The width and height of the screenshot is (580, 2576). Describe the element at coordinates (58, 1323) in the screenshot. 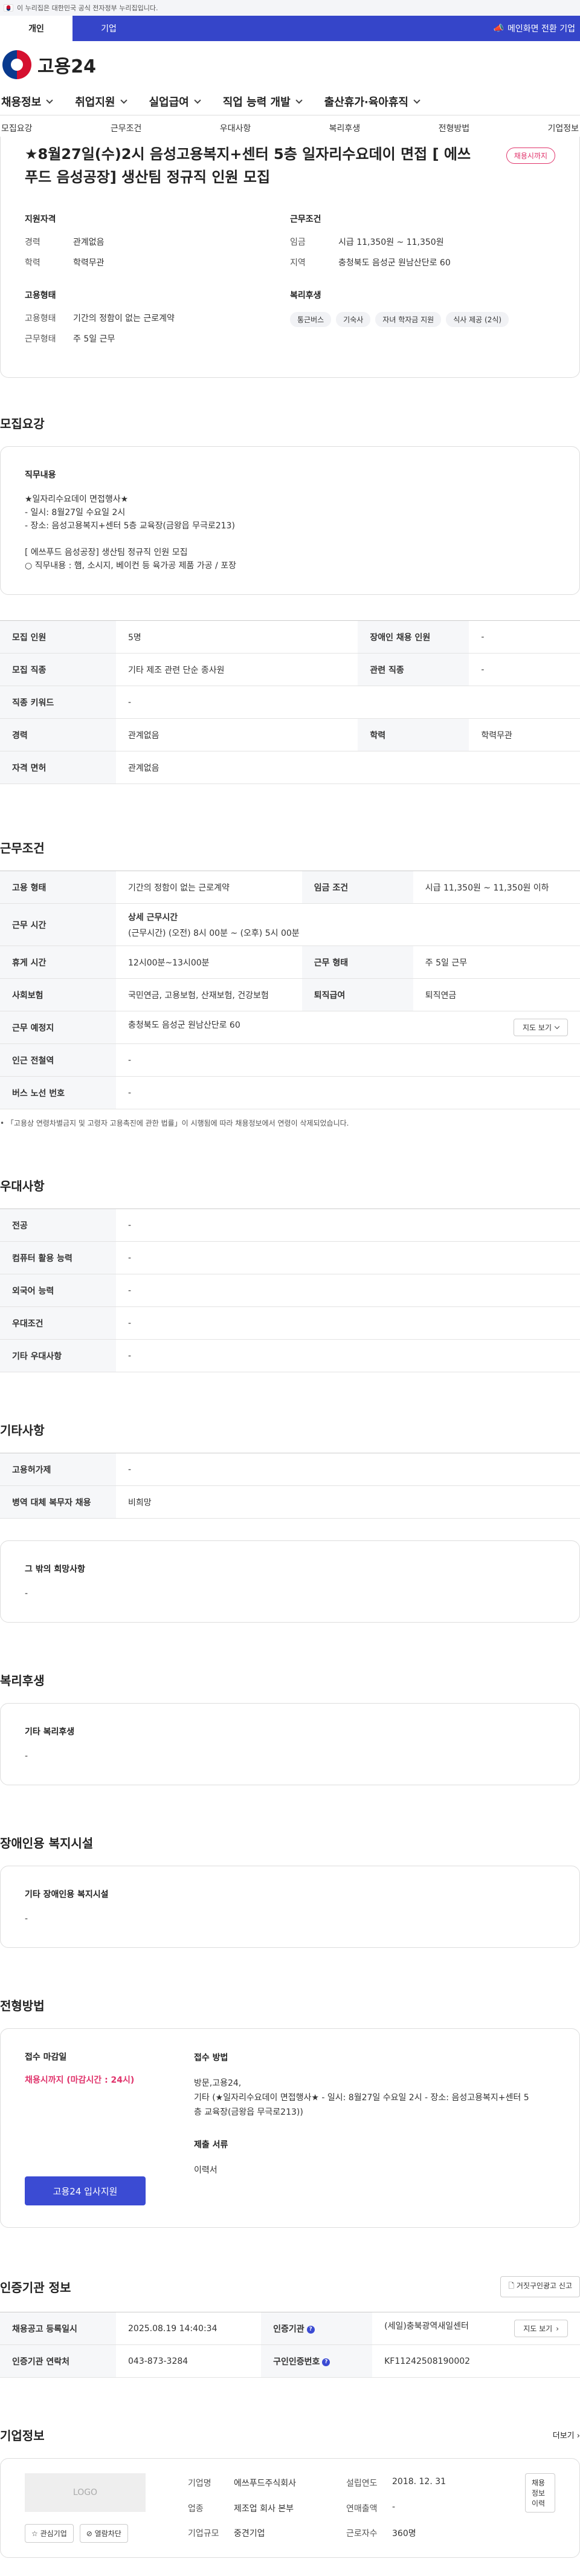

I see `table-key: 우대조건` at that location.